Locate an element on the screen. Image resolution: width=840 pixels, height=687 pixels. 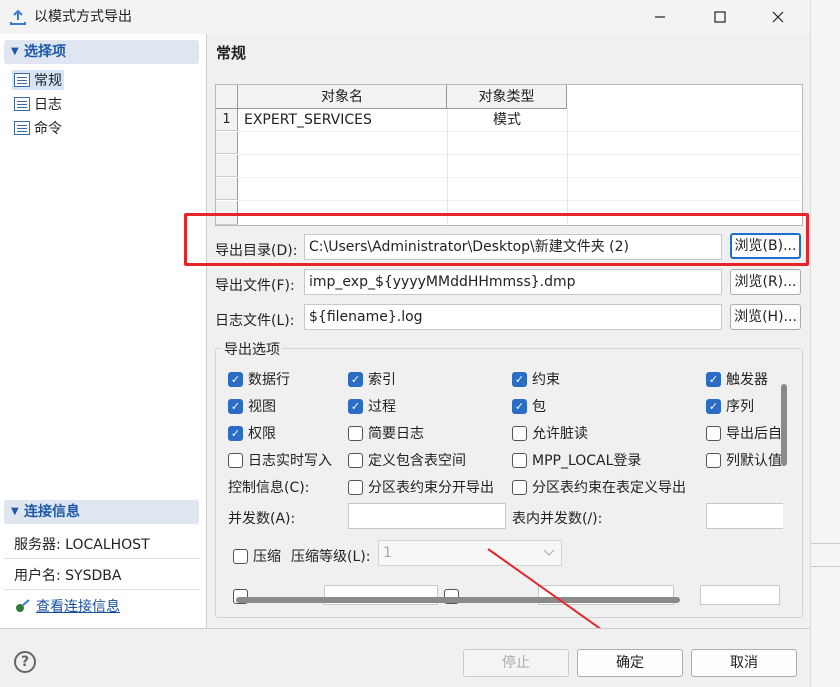
cancel-button: 取消 is located at coordinates (744, 663).